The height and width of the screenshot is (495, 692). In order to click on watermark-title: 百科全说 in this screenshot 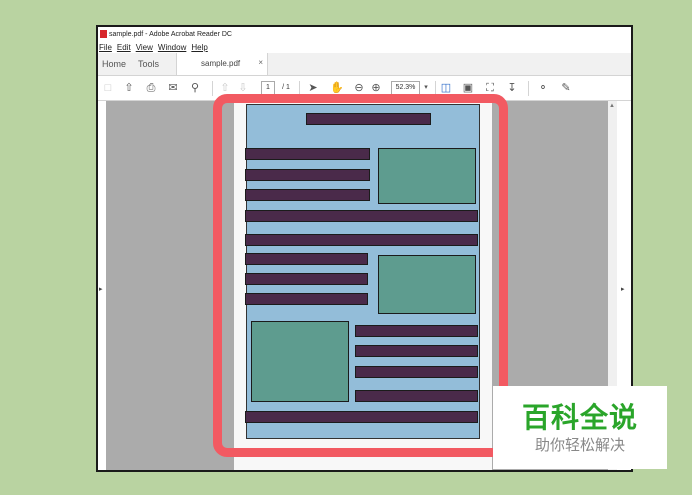, I will do `click(579, 417)`.